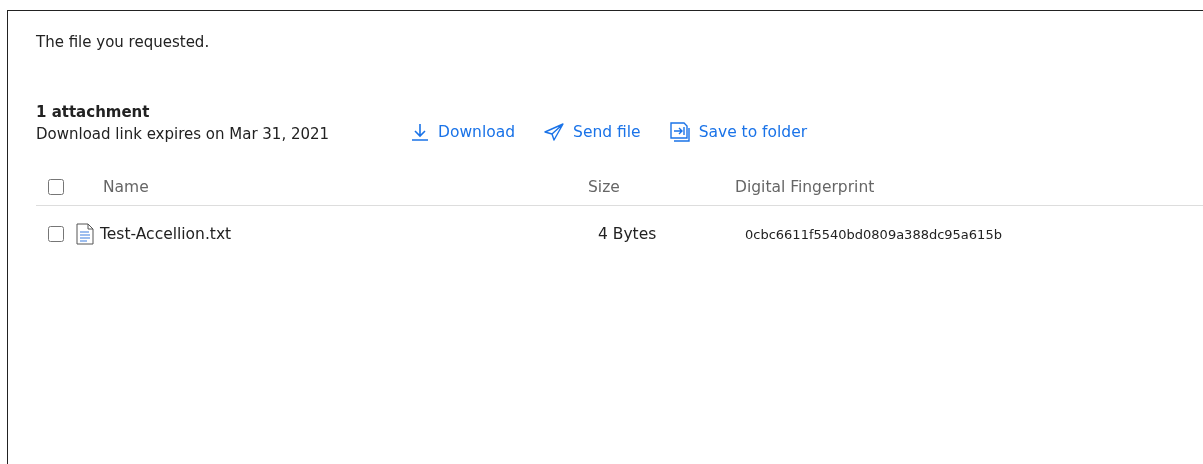 This screenshot has width=1203, height=464. Describe the element at coordinates (126, 187) in the screenshot. I see `column-header: Name` at that location.